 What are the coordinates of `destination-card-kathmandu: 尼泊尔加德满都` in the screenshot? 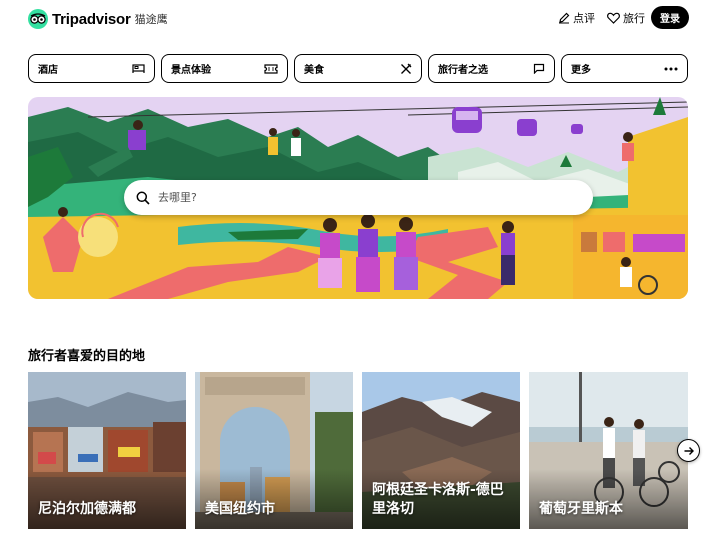 It's located at (107, 450).